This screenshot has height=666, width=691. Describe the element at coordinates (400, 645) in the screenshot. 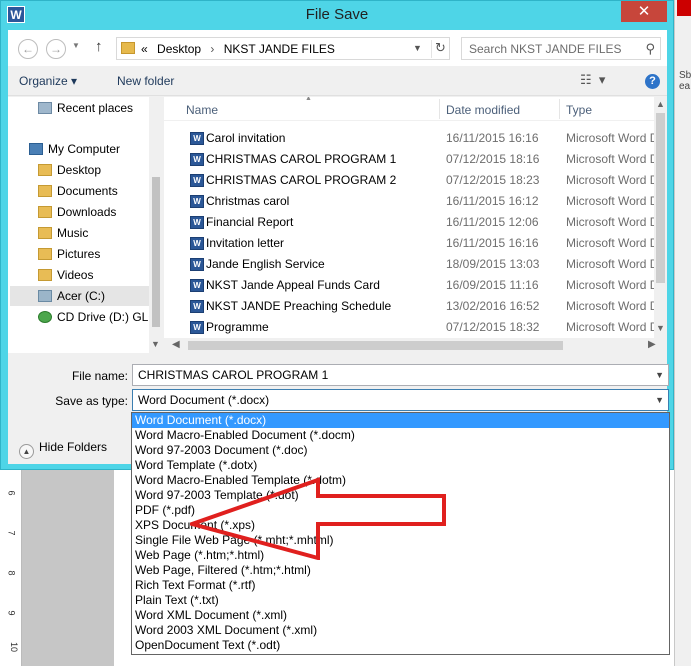

I see `option-opendocument-text: OpenDocument Text (*.odt)` at that location.